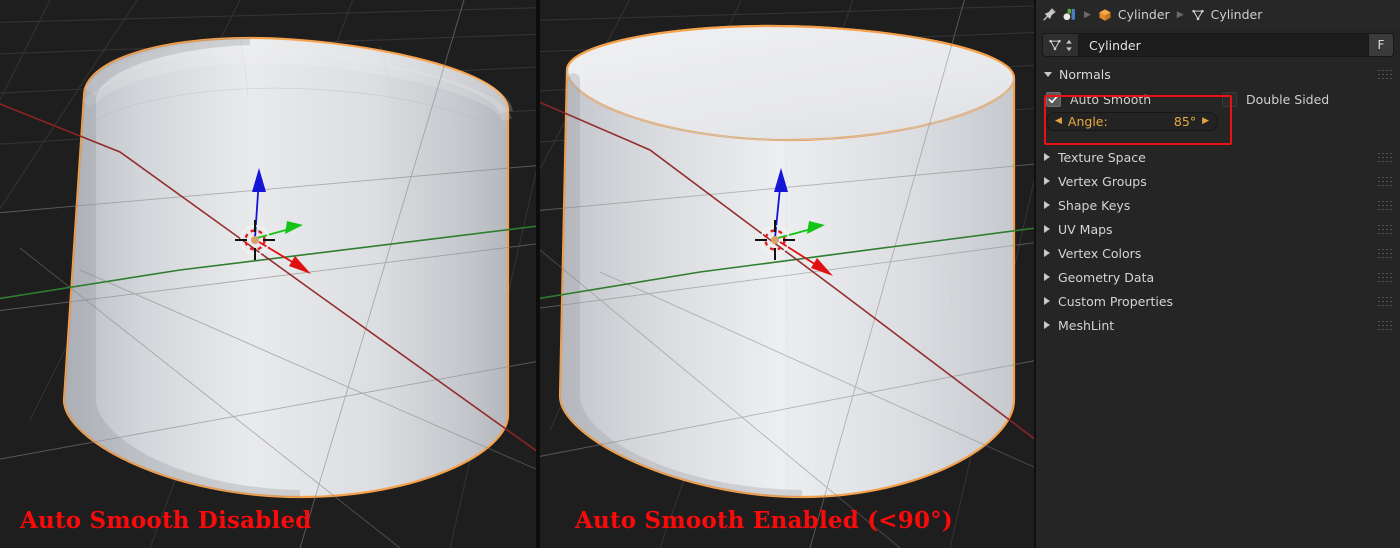 The height and width of the screenshot is (548, 1400). Describe the element at coordinates (1049, 14) in the screenshot. I see `pin-icon` at that location.